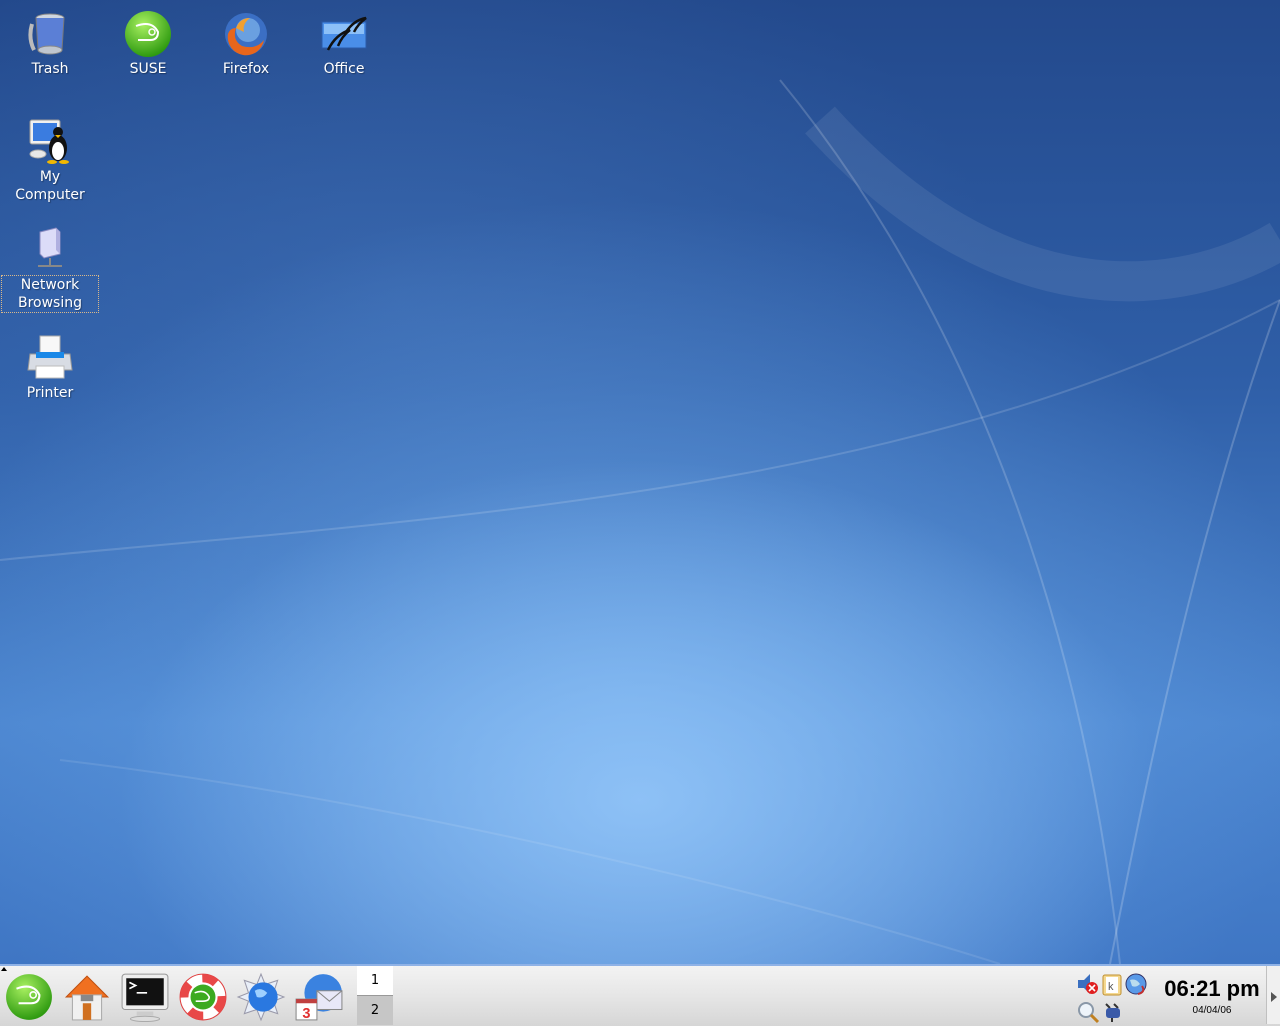 The width and height of the screenshot is (1280, 1026). I want to click on my-computer-icon, so click(49, 141).